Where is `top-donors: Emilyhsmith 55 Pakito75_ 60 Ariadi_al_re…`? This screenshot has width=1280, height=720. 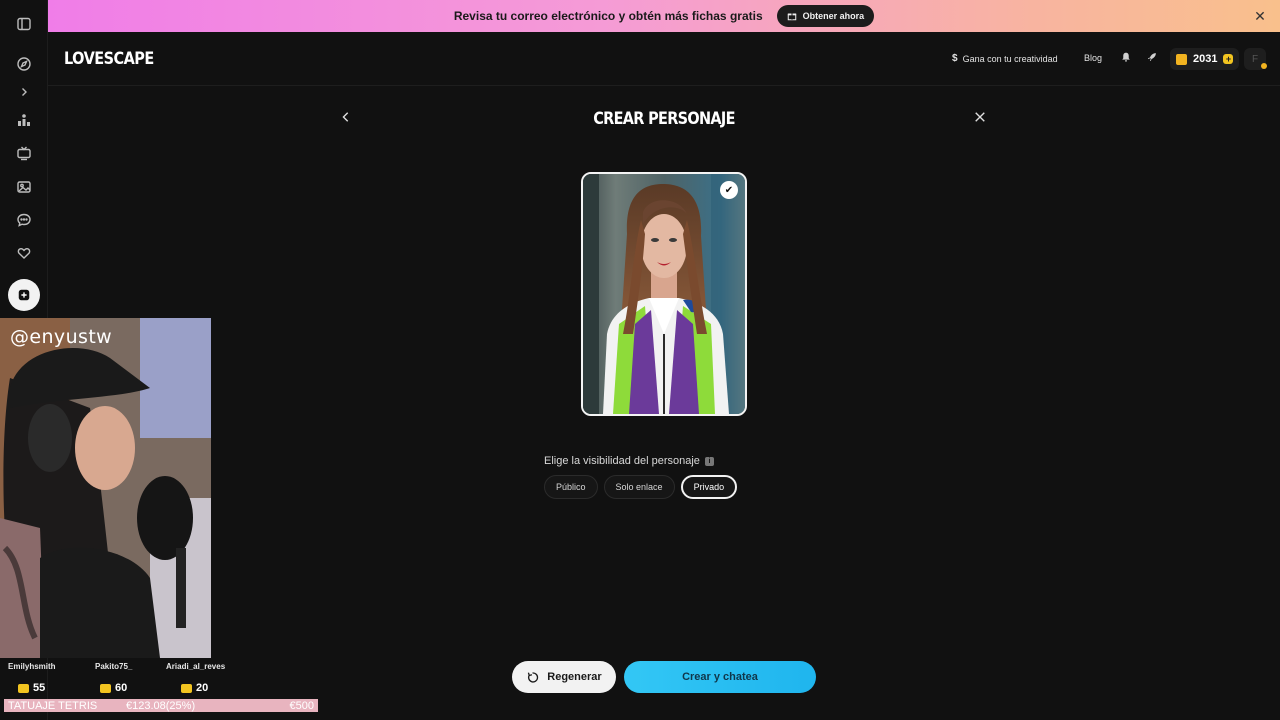 top-donors: Emilyhsmith 55 Pakito75_ 60 Ariadi_al_re… is located at coordinates (115, 680).